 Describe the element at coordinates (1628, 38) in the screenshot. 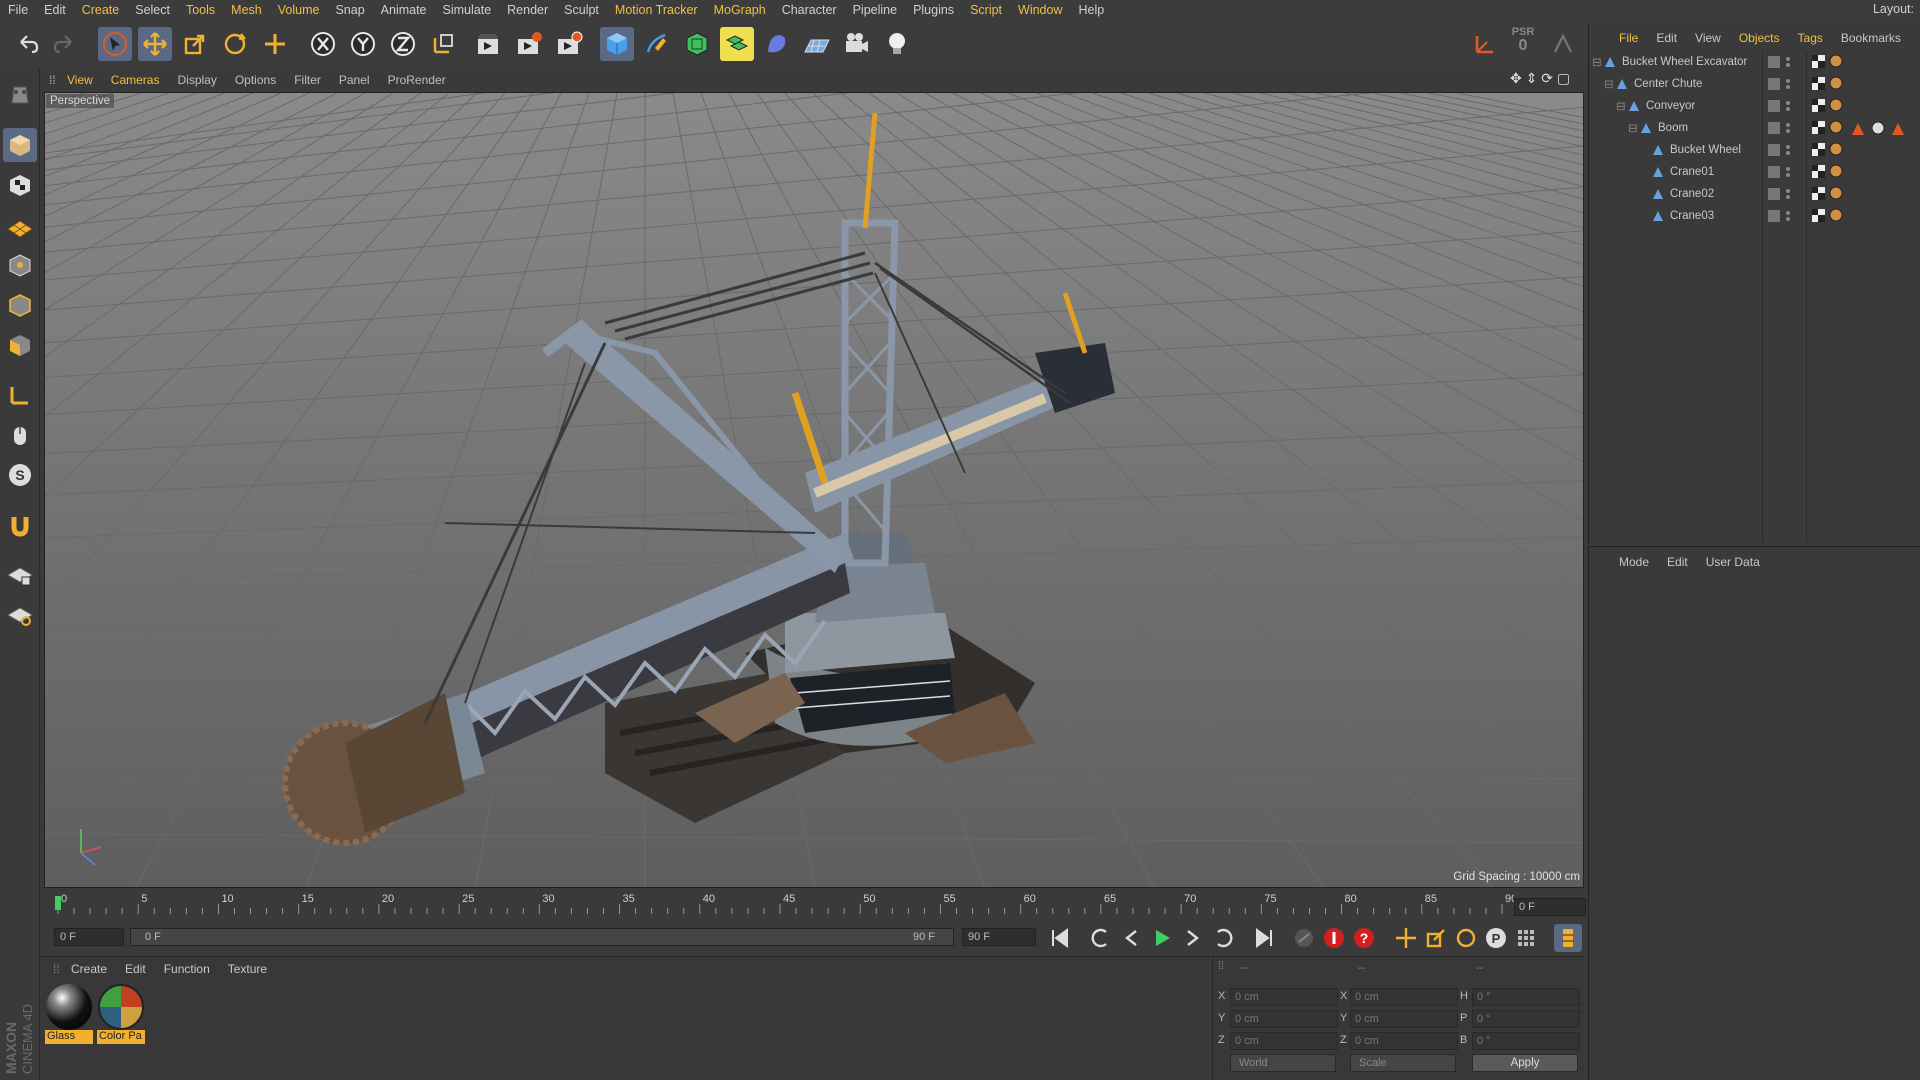

I see `om-menu-file: File` at that location.